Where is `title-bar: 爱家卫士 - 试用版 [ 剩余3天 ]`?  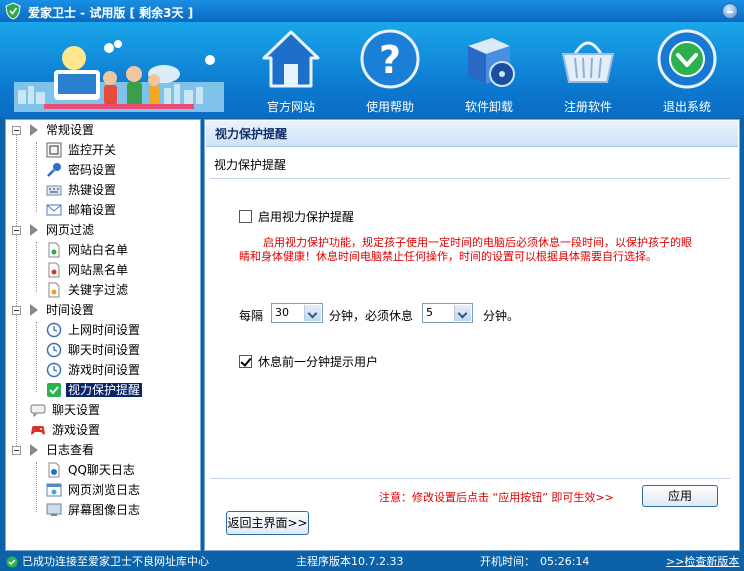
title-bar: 爱家卫士 - 试用版 [ 剩余3天 ] is located at coordinates (372, 11).